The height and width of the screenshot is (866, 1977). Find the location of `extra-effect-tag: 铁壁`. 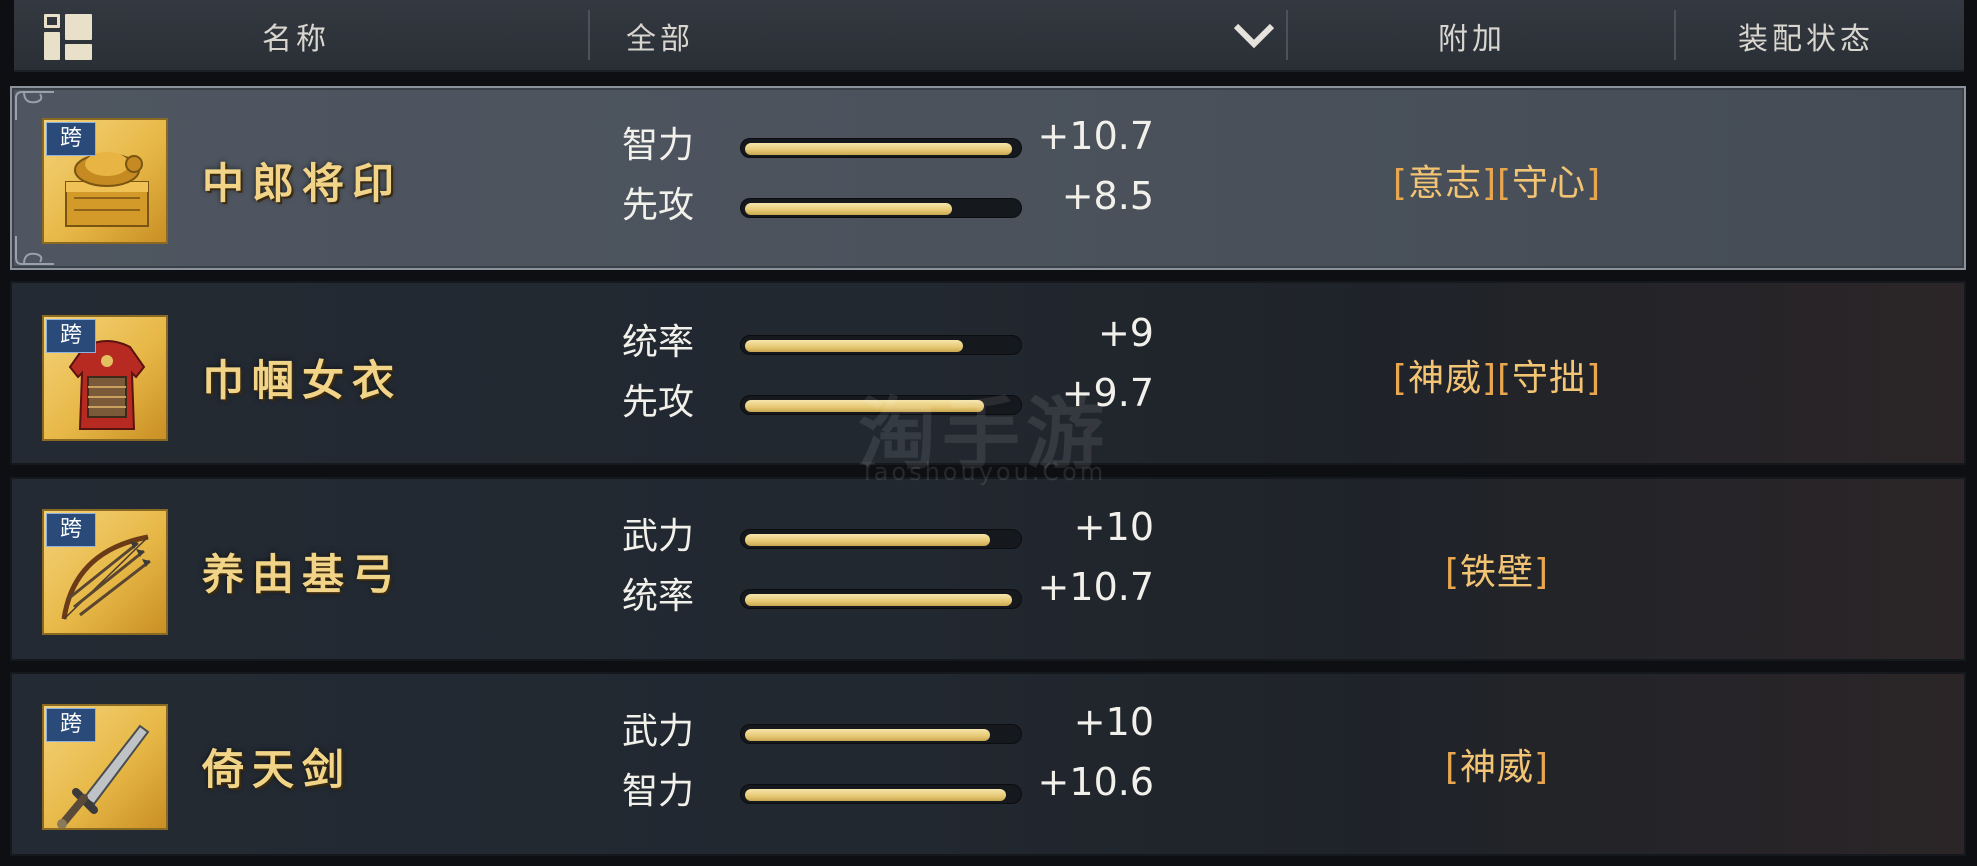

extra-effect-tag: 铁壁 is located at coordinates (1496, 572).